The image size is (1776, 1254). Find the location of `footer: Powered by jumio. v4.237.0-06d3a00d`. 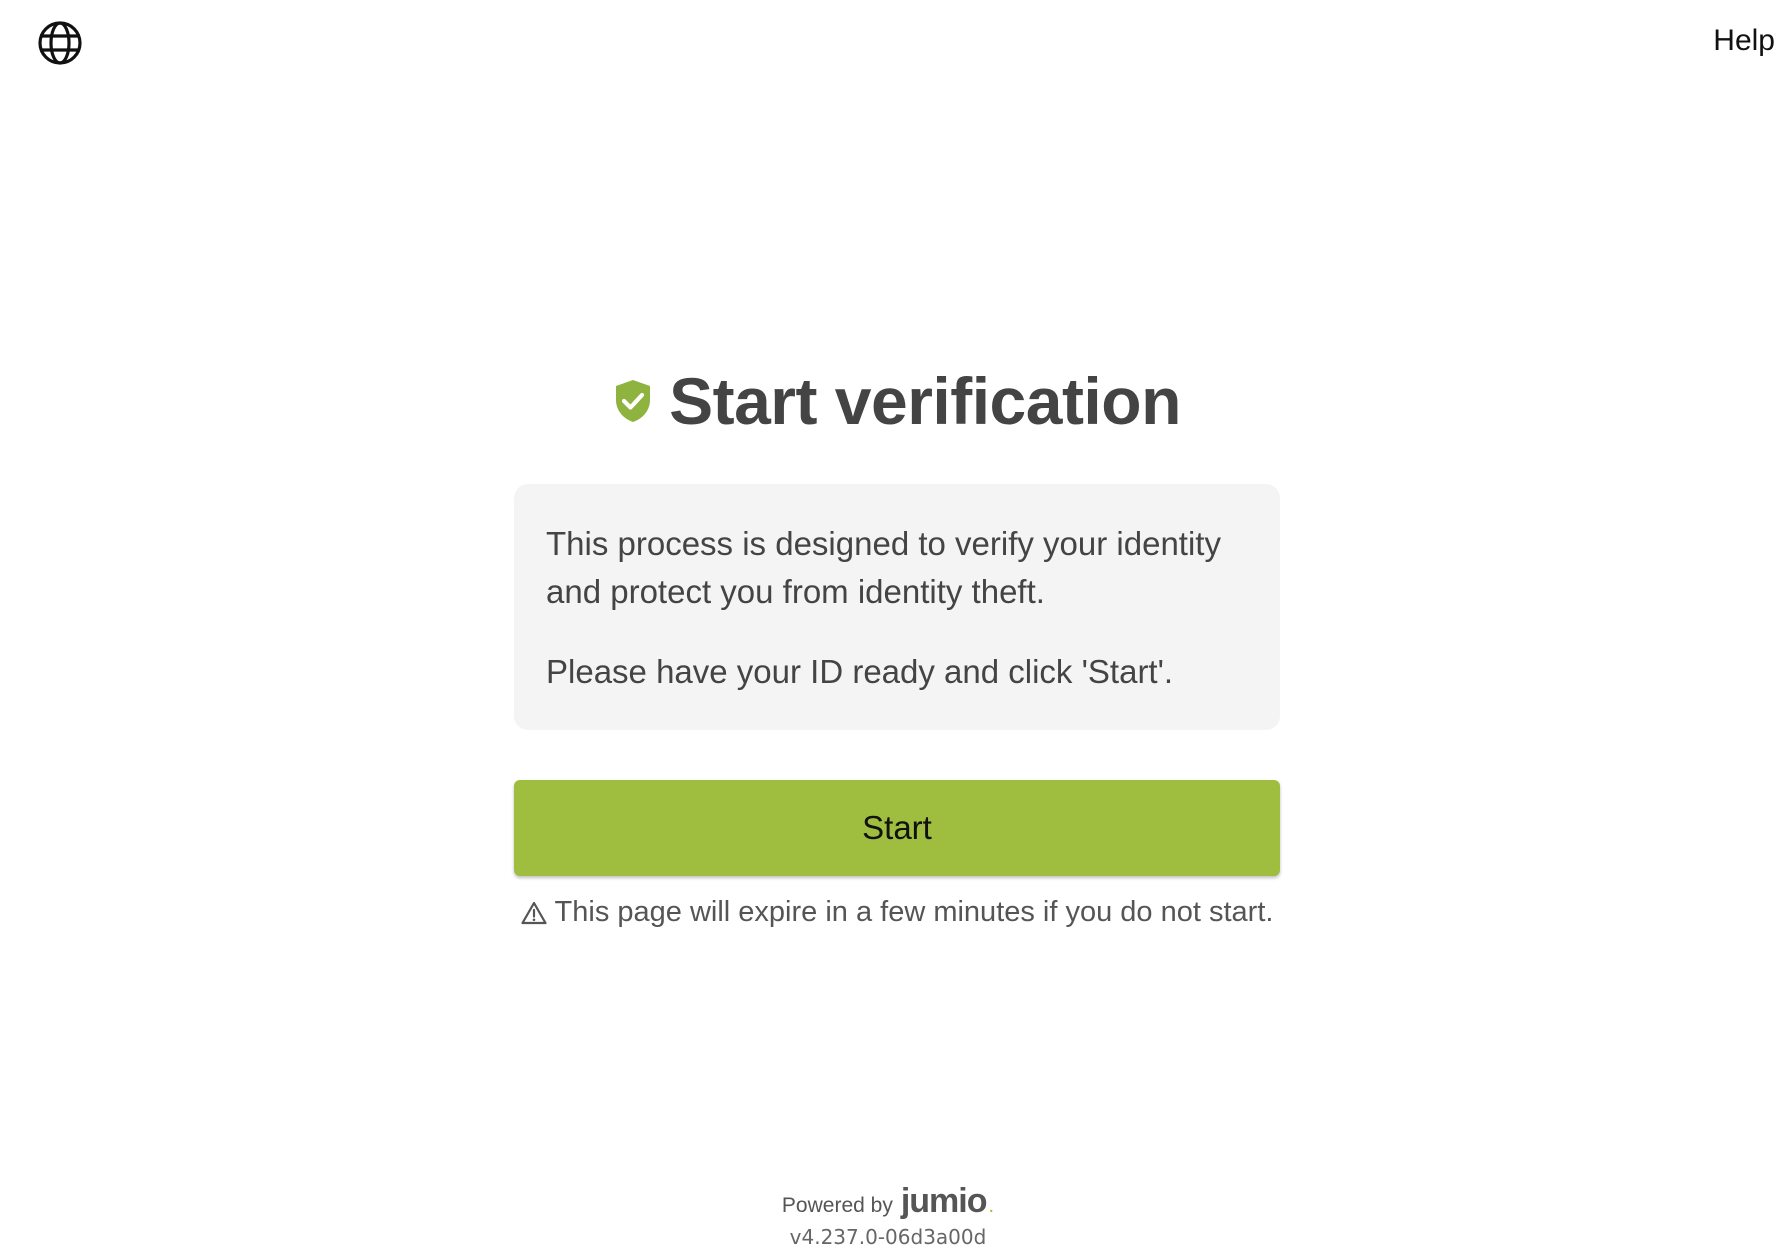

footer: Powered by jumio. v4.237.0-06d3a00d is located at coordinates (888, 1215).